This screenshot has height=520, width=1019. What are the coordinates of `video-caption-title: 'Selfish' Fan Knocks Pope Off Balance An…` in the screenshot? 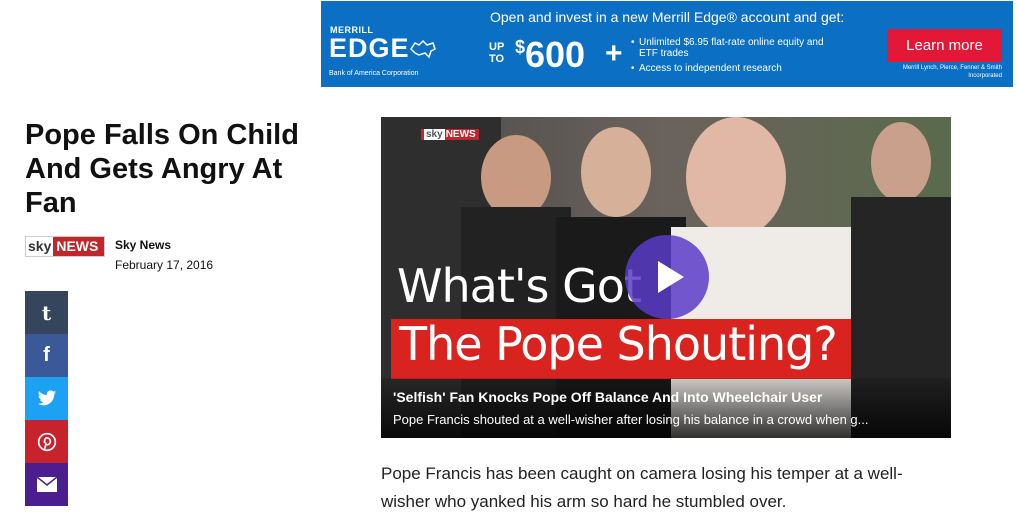 It's located at (607, 397).